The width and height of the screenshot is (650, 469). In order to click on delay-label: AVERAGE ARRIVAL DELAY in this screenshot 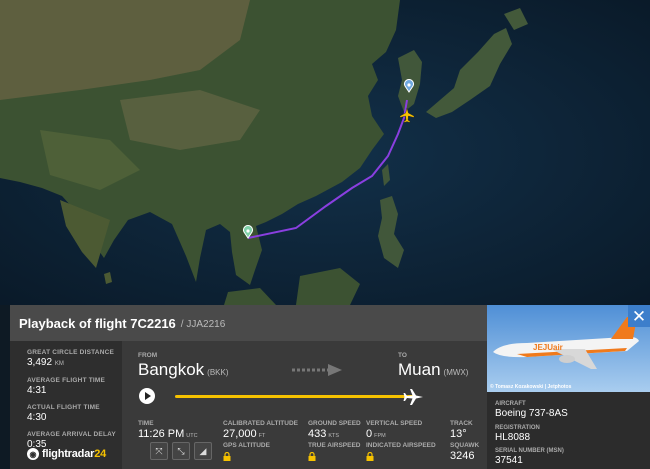, I will do `click(71, 434)`.